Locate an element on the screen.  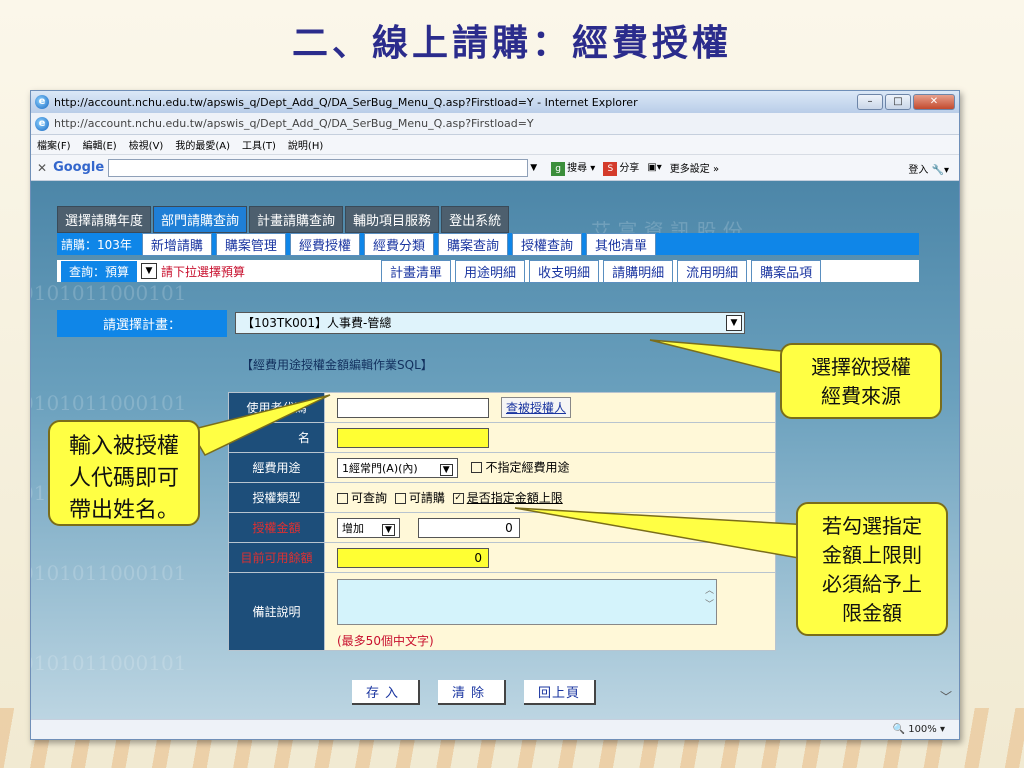
balance-label: 目前可用餘額 is located at coordinates (276, 557).